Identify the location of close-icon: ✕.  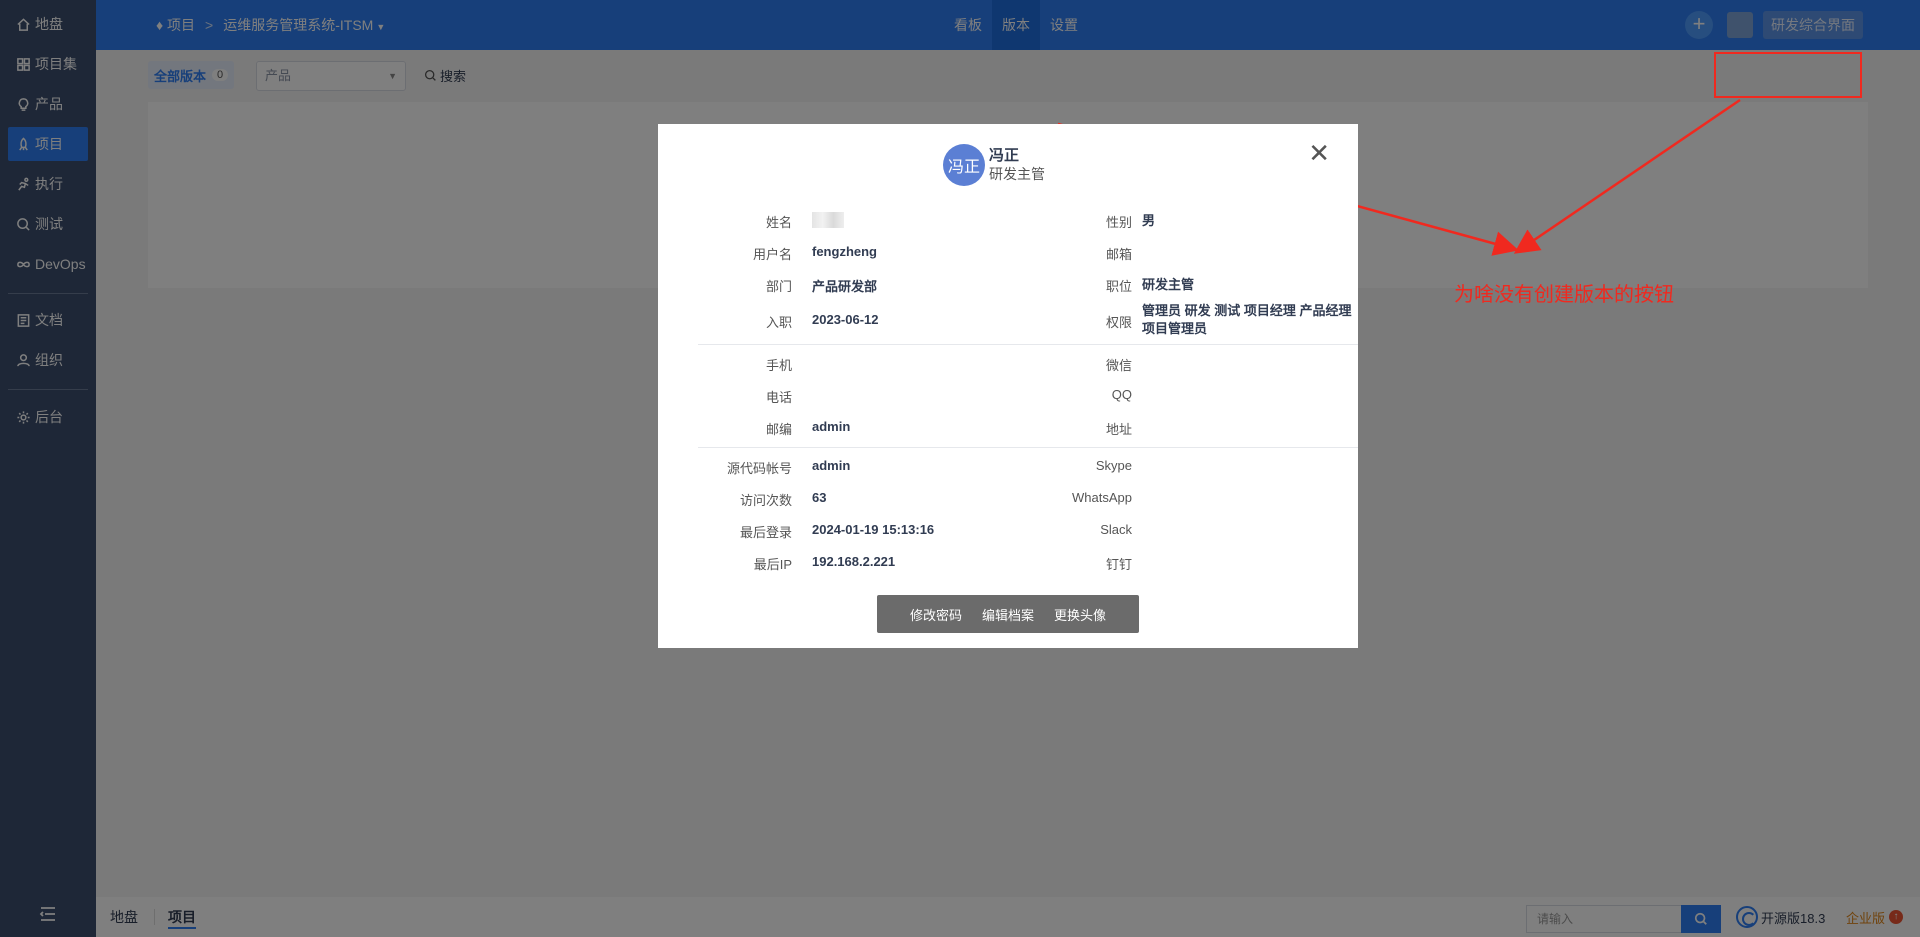
(1319, 153).